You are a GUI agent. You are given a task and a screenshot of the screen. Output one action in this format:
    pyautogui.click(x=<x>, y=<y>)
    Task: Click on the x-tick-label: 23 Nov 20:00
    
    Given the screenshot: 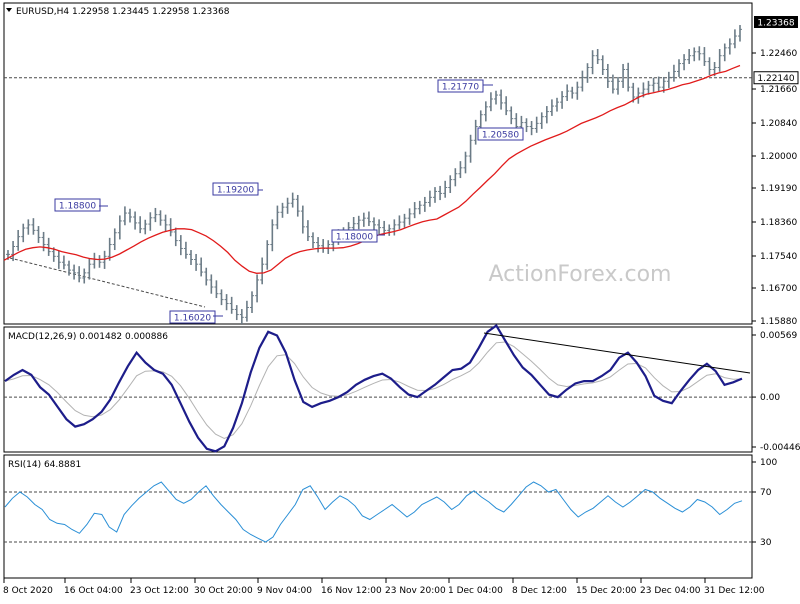 What is the action you would take?
    pyautogui.click(x=415, y=591)
    